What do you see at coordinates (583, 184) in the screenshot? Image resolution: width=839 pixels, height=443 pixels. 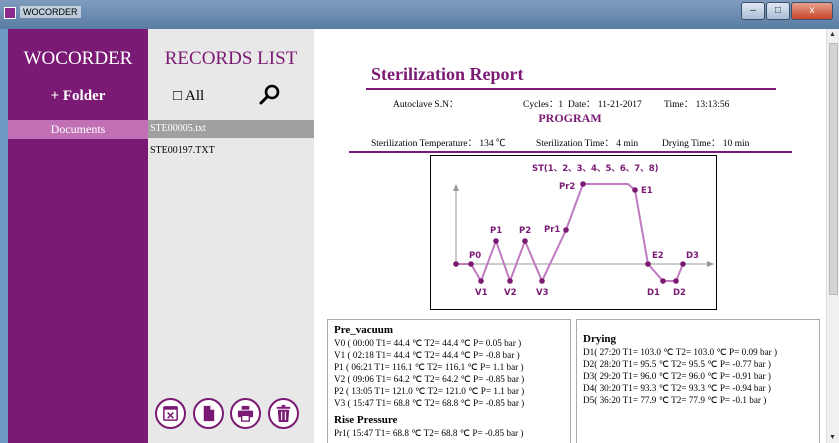 I see `point-pr2` at bounding box center [583, 184].